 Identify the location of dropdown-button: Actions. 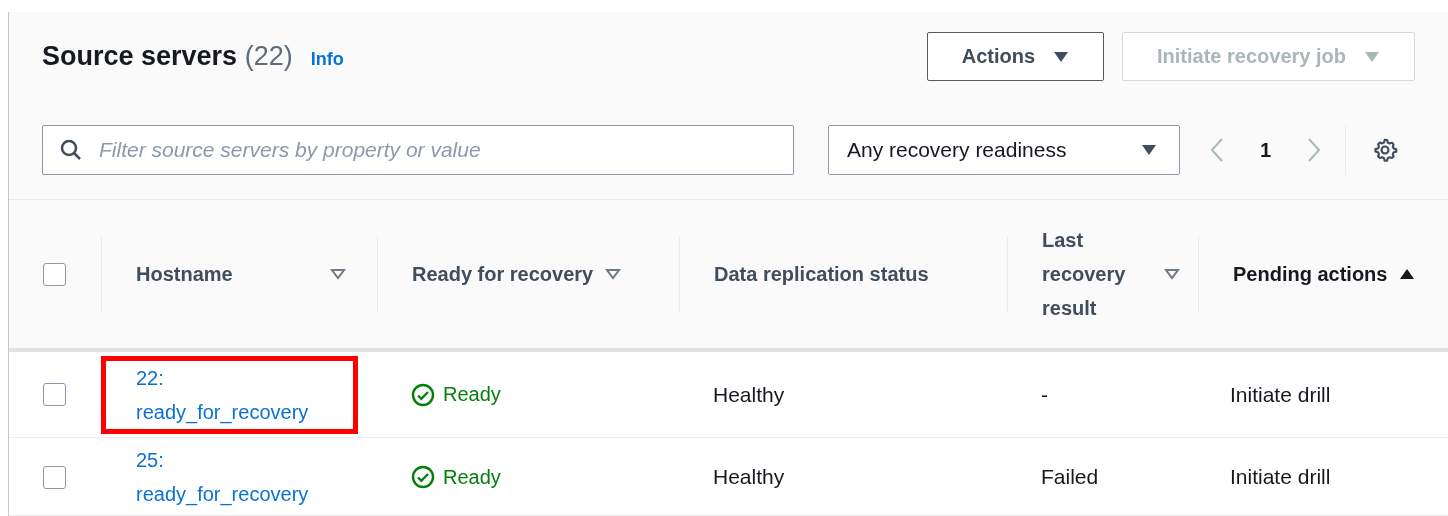
(1015, 56).